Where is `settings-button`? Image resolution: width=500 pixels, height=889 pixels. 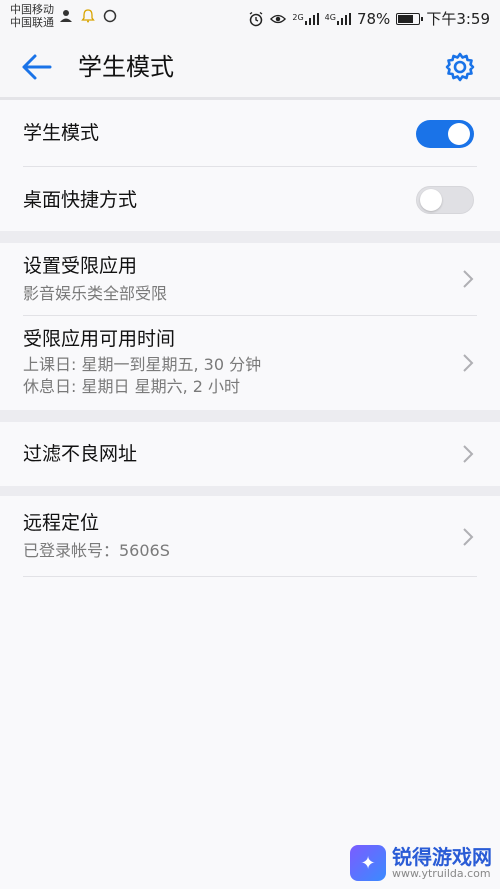
settings-button is located at coordinates (460, 67).